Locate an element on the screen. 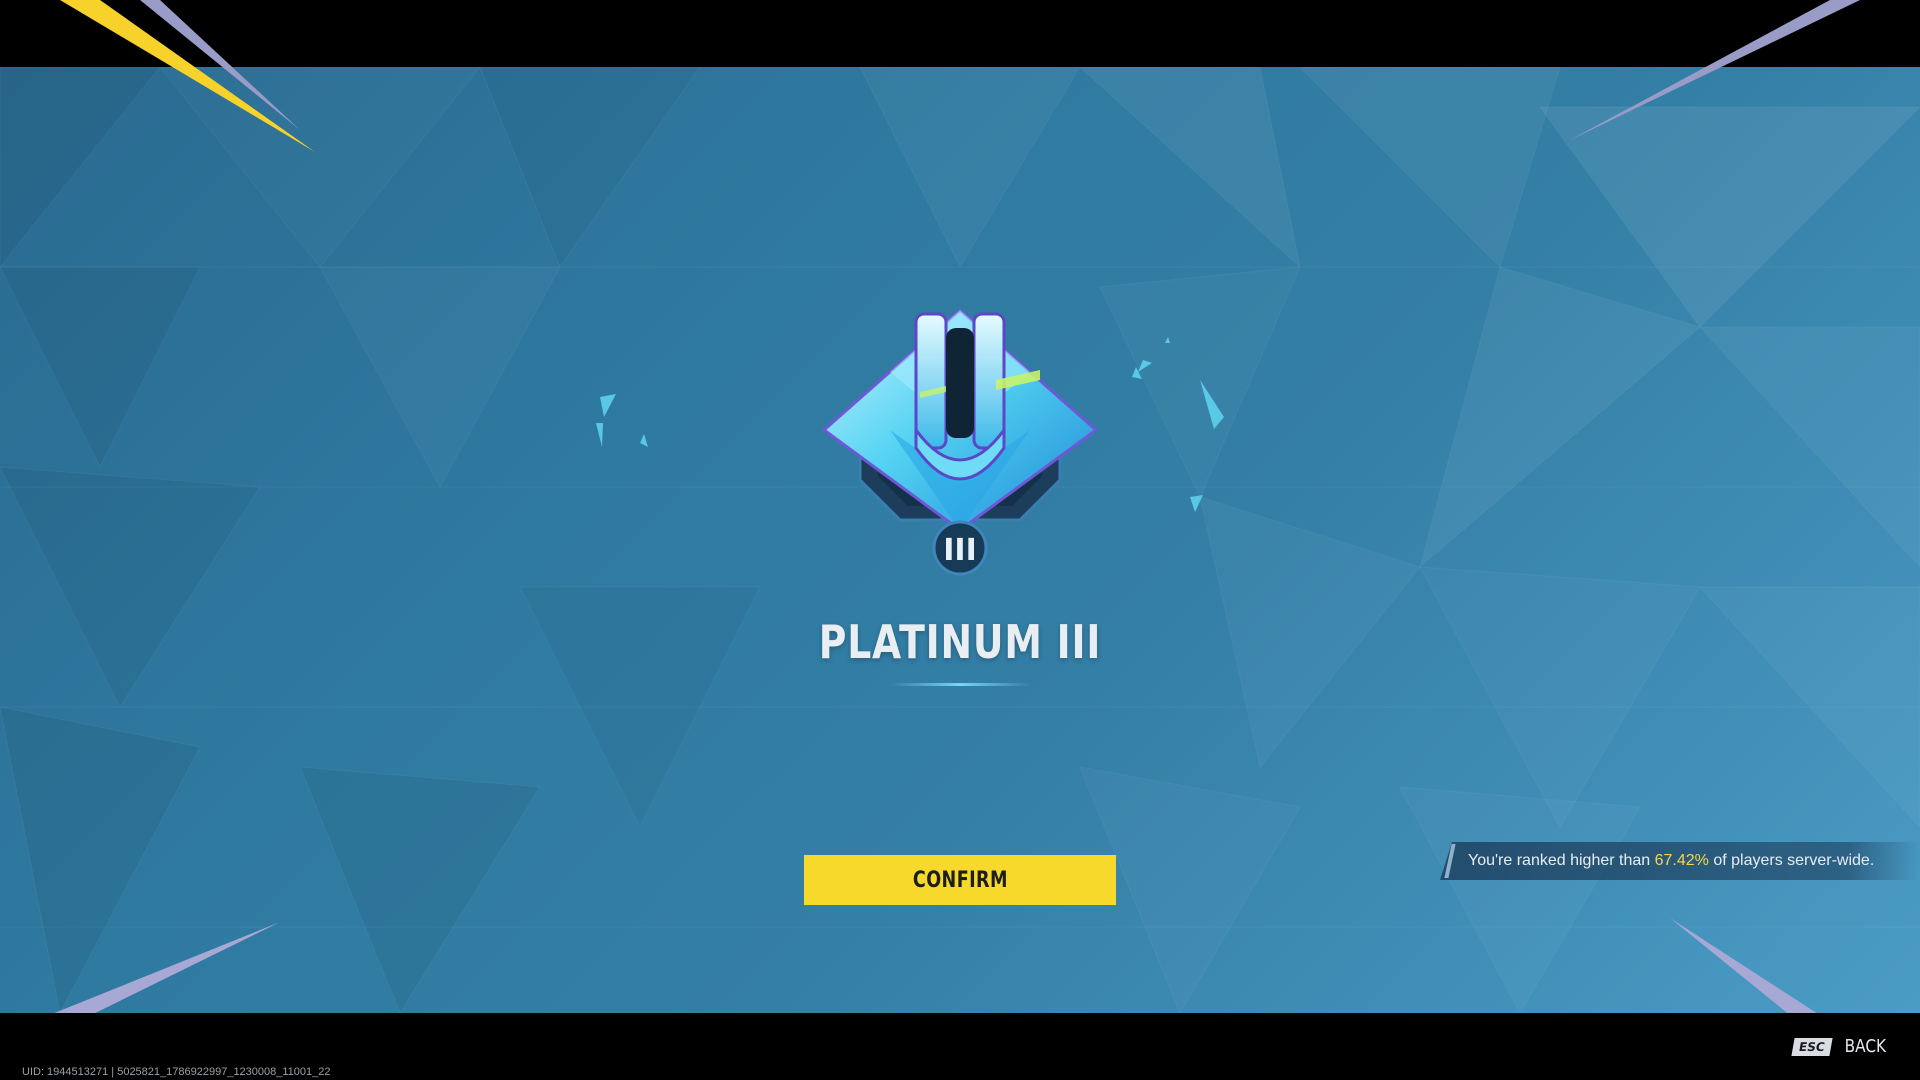  ranking-percent: 67.42% is located at coordinates (1681, 860).